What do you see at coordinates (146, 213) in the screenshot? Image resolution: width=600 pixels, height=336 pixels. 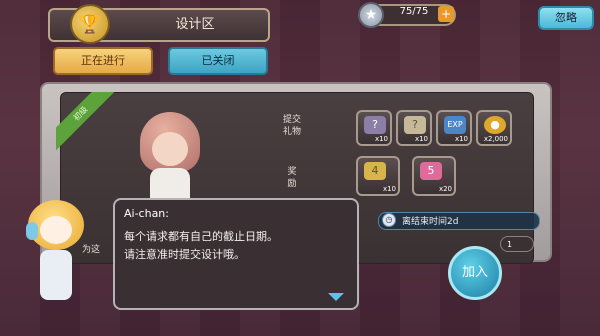 I see `dialog-speaker: Ai-chan:` at bounding box center [146, 213].